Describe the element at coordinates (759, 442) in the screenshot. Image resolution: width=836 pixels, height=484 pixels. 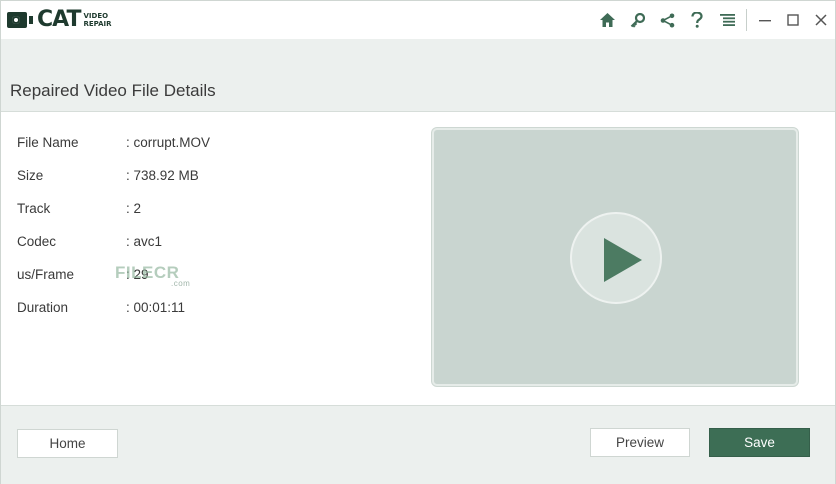
I see `save-button: Save` at that location.